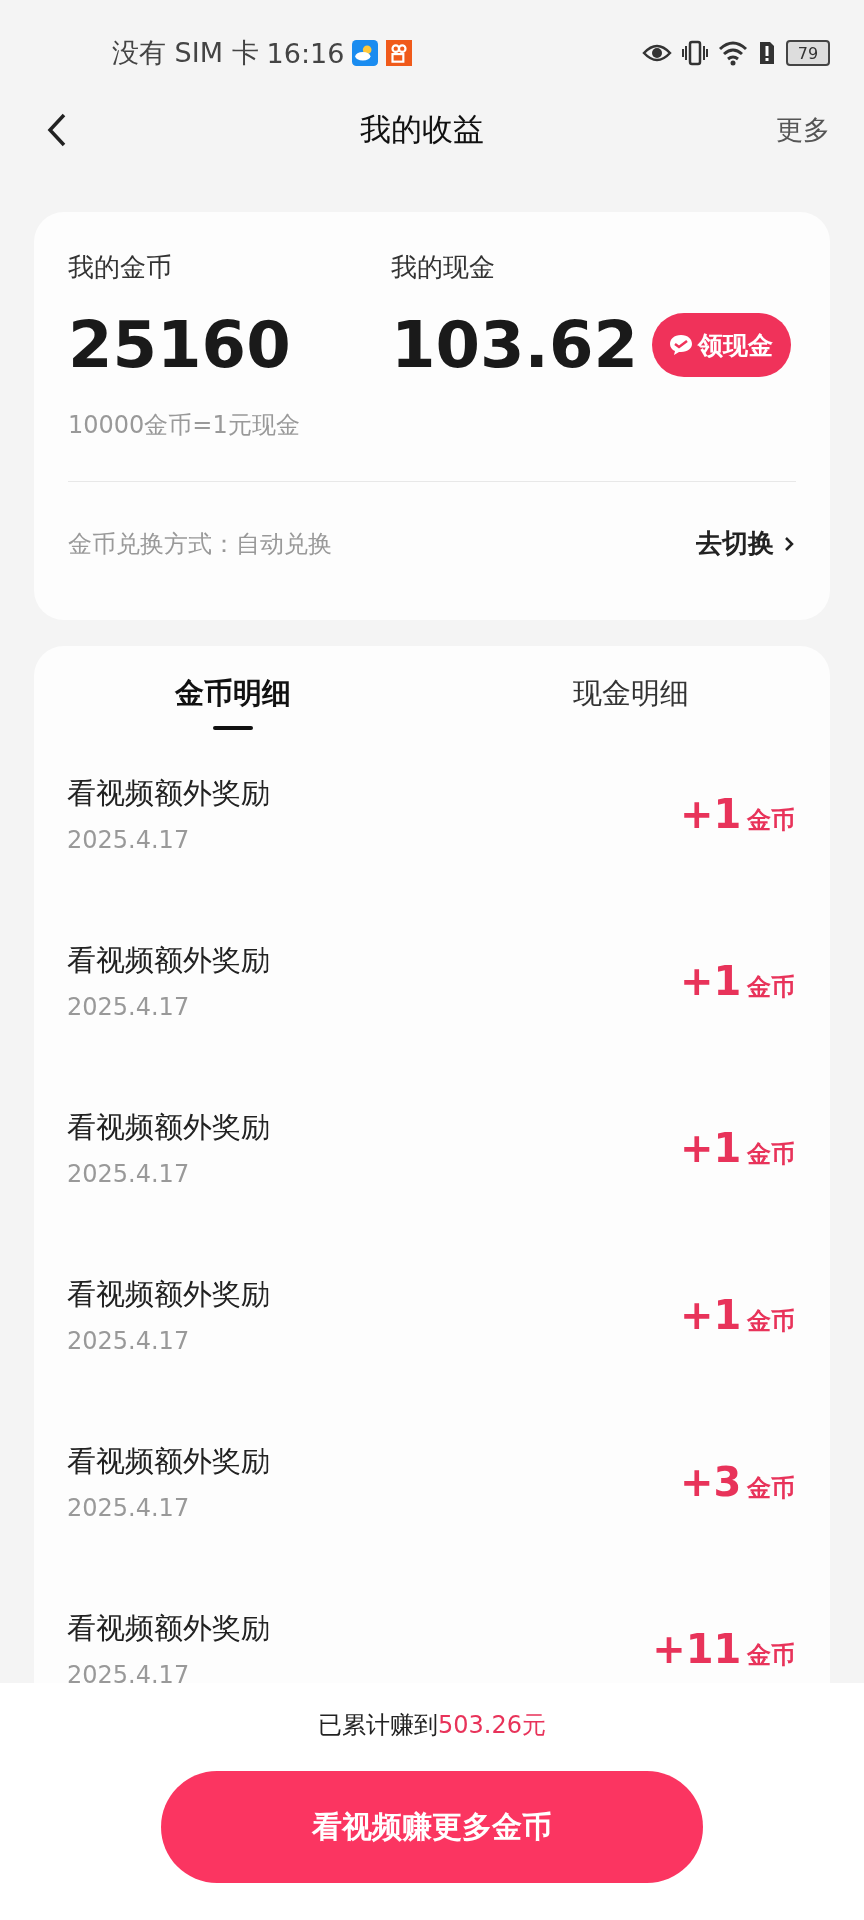  What do you see at coordinates (733, 53) in the screenshot?
I see `wifi-icon` at bounding box center [733, 53].